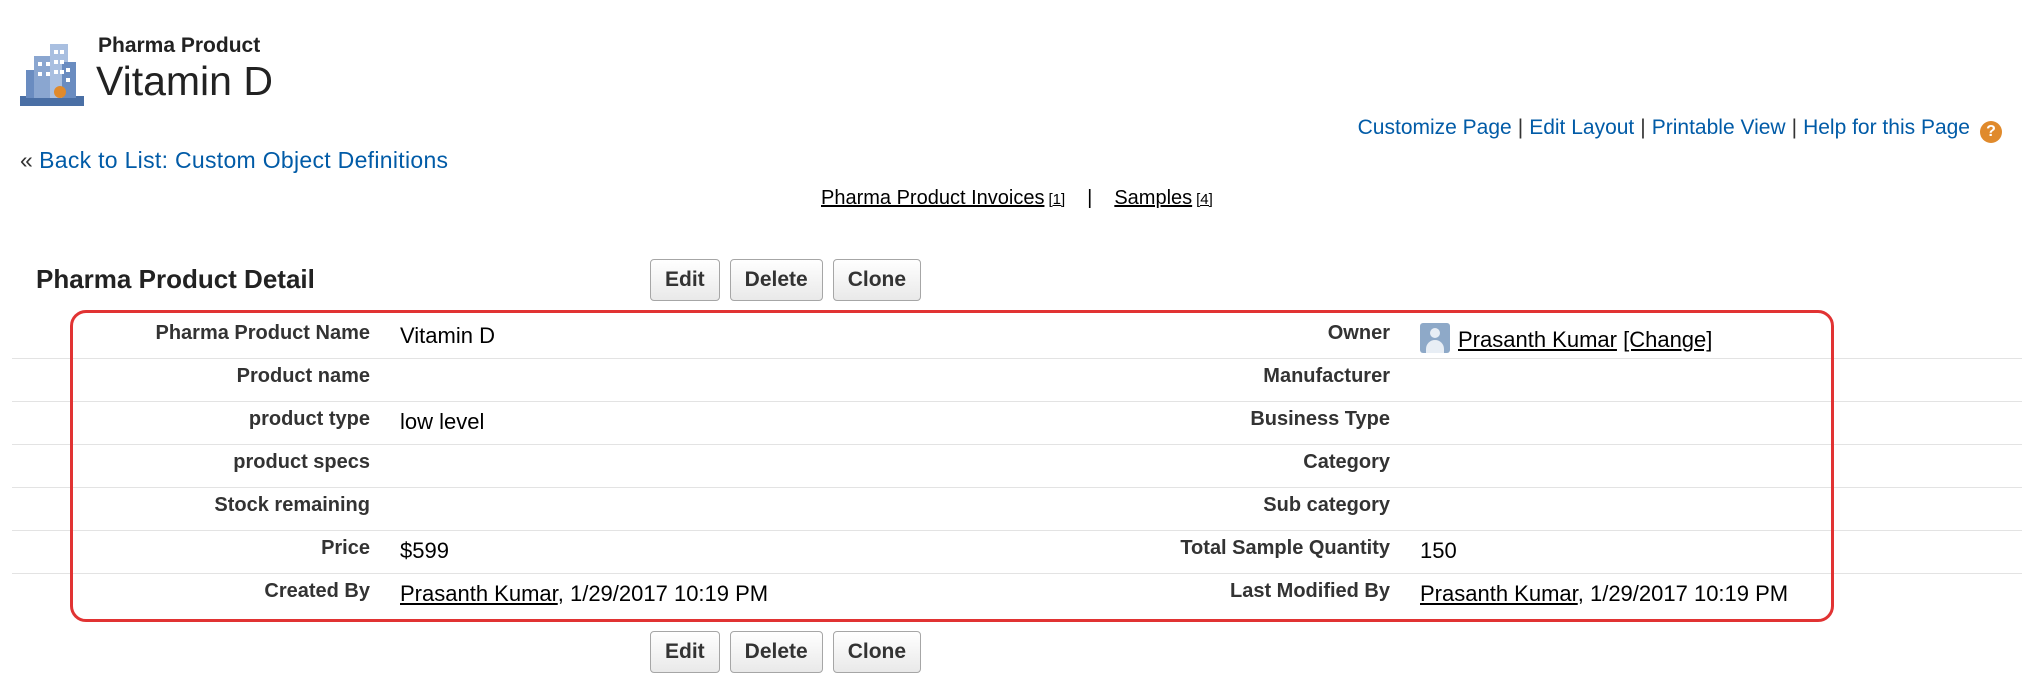 Image resolution: width=2024 pixels, height=680 pixels. I want to click on related-count-samples: [4], so click(1204, 199).